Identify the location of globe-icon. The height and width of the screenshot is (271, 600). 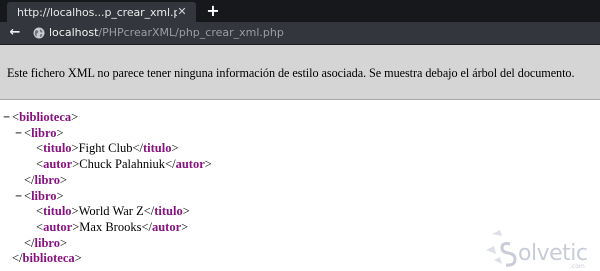
(39, 33).